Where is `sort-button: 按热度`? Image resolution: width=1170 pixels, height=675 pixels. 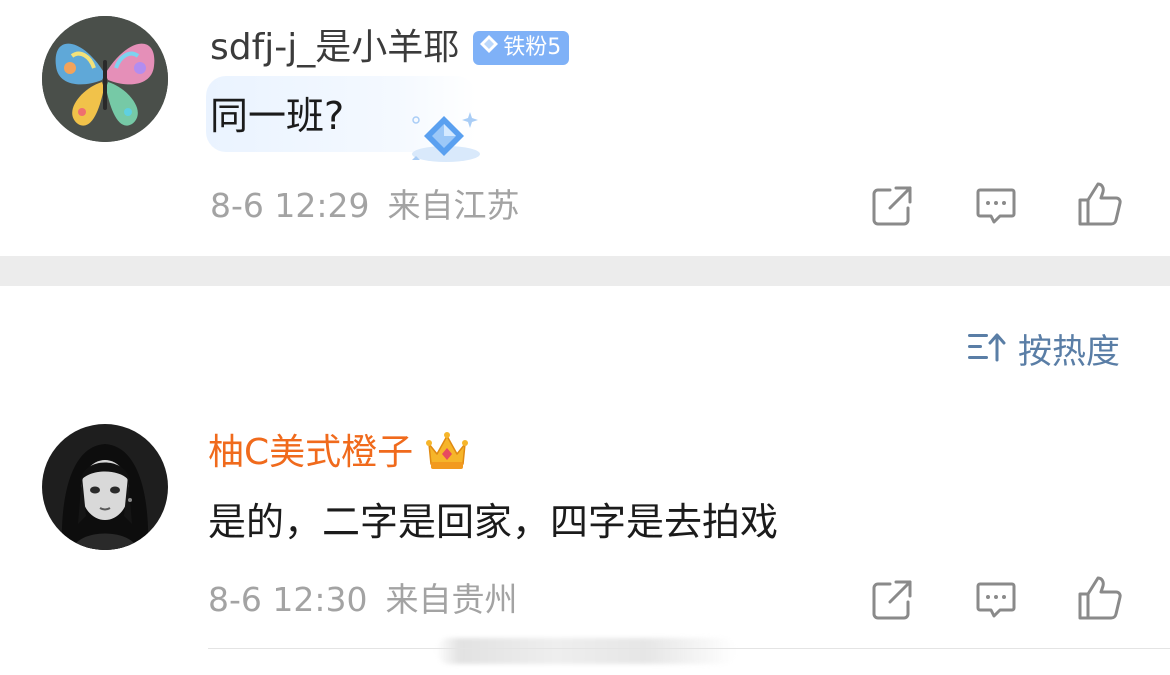
sort-button: 按热度 is located at coordinates (1043, 351).